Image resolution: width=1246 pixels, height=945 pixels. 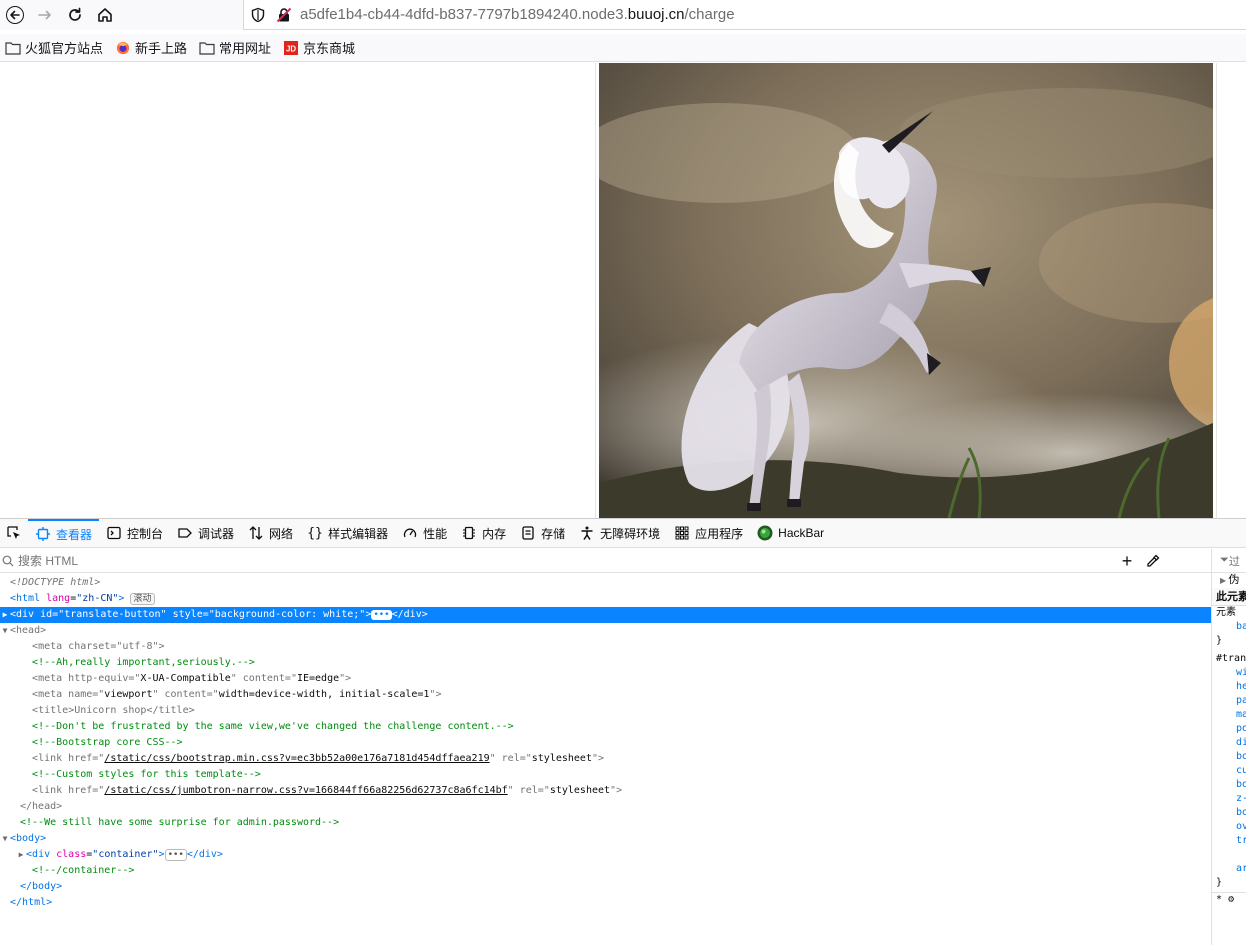 I want to click on css-property: wi, so click(x=1229, y=673).